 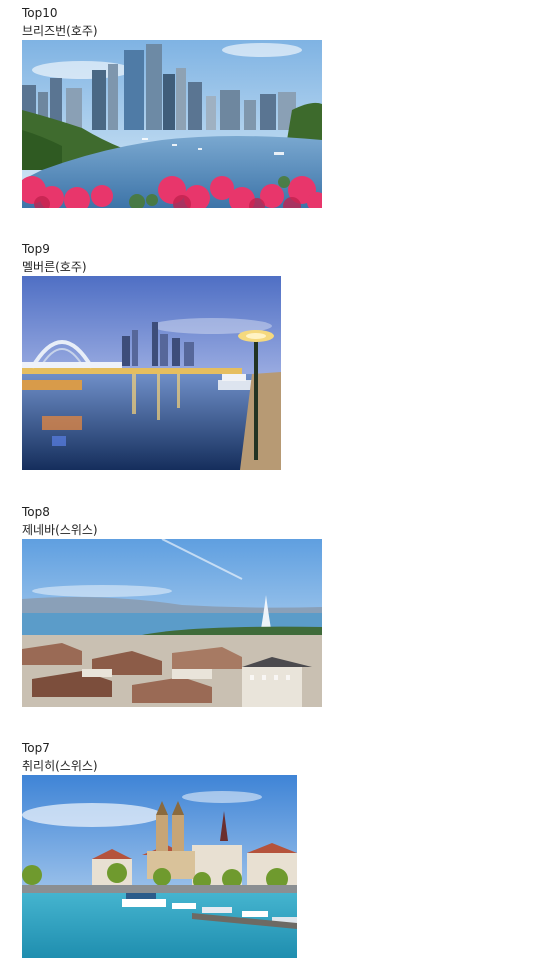 I want to click on zurich-river-churches-photo, so click(x=159, y=866).